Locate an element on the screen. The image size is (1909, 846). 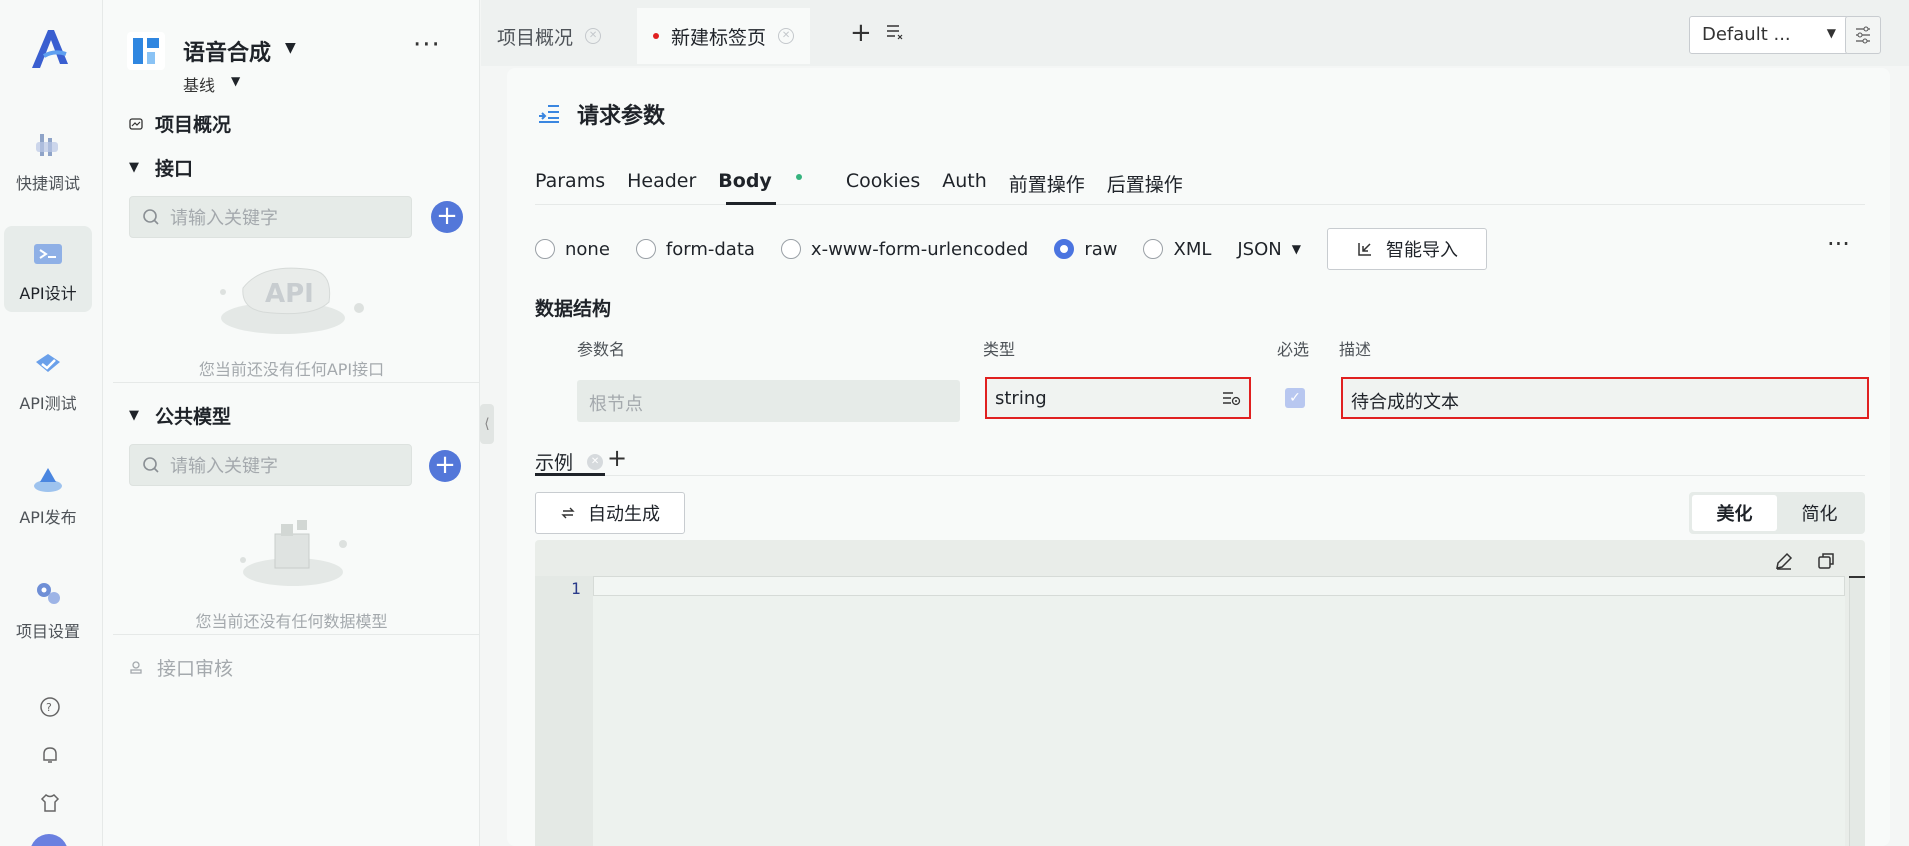
radio-none: none is located at coordinates (572, 249).